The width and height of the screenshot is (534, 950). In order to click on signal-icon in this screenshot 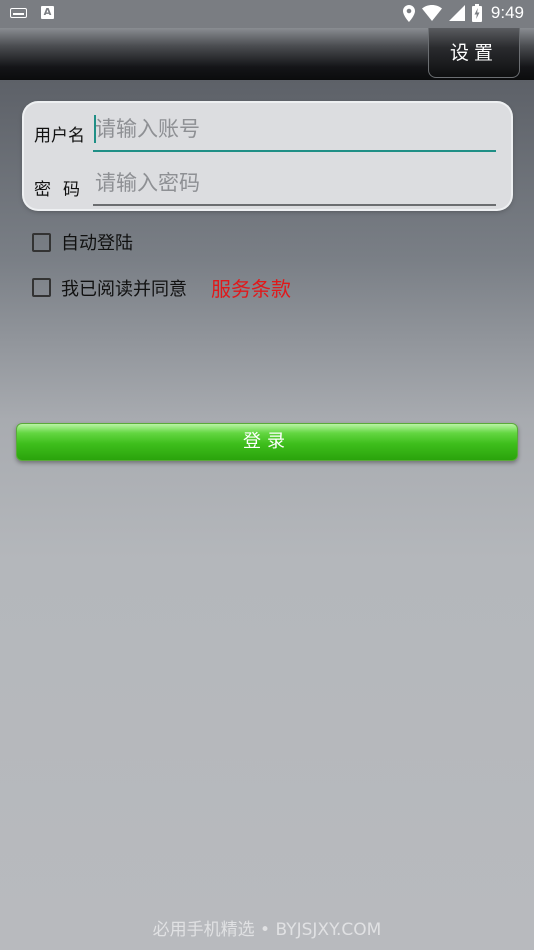, I will do `click(456, 13)`.